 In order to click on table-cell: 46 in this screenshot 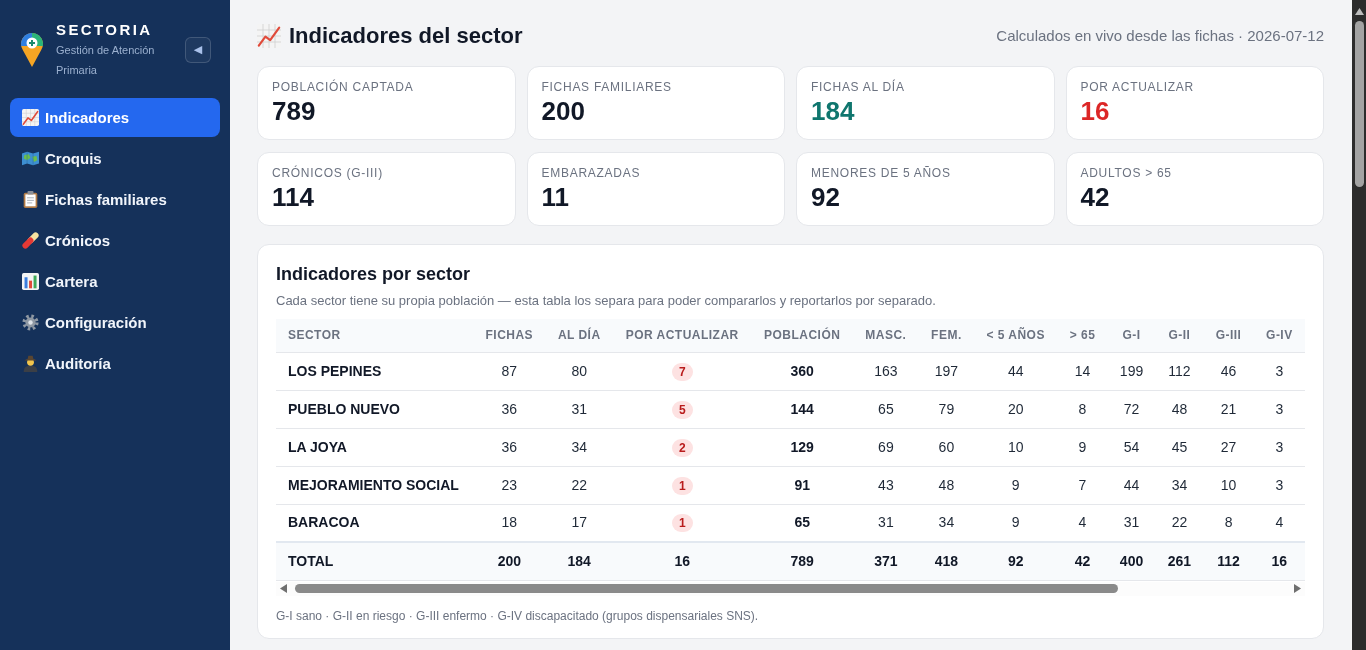, I will do `click(1228, 371)`.